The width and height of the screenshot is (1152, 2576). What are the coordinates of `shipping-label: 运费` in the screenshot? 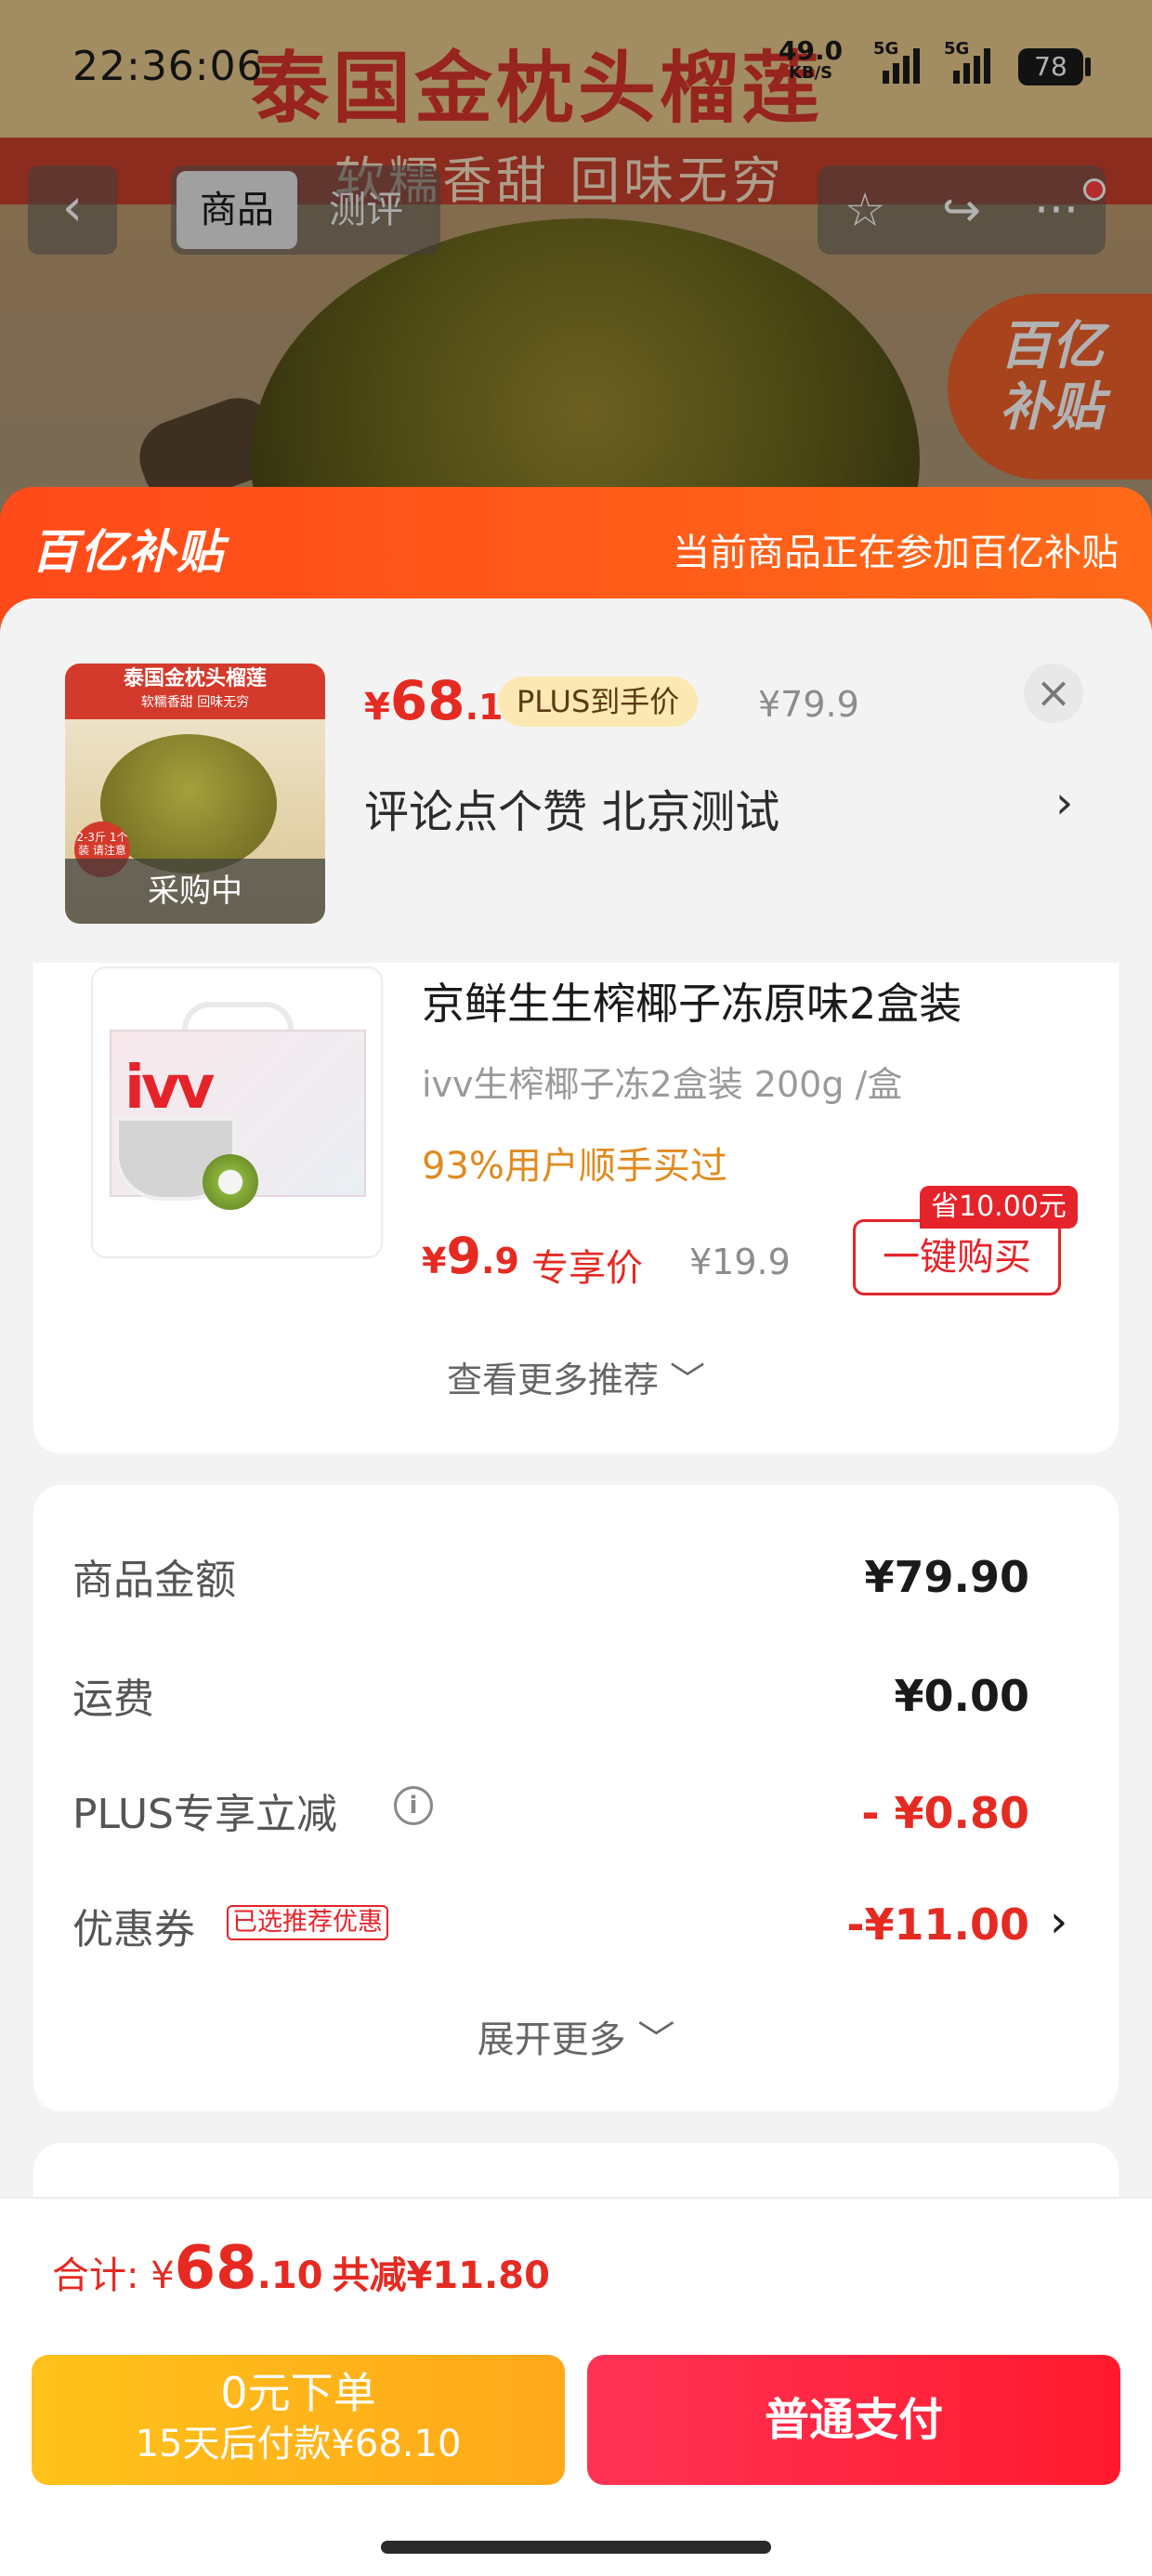 It's located at (113, 1699).